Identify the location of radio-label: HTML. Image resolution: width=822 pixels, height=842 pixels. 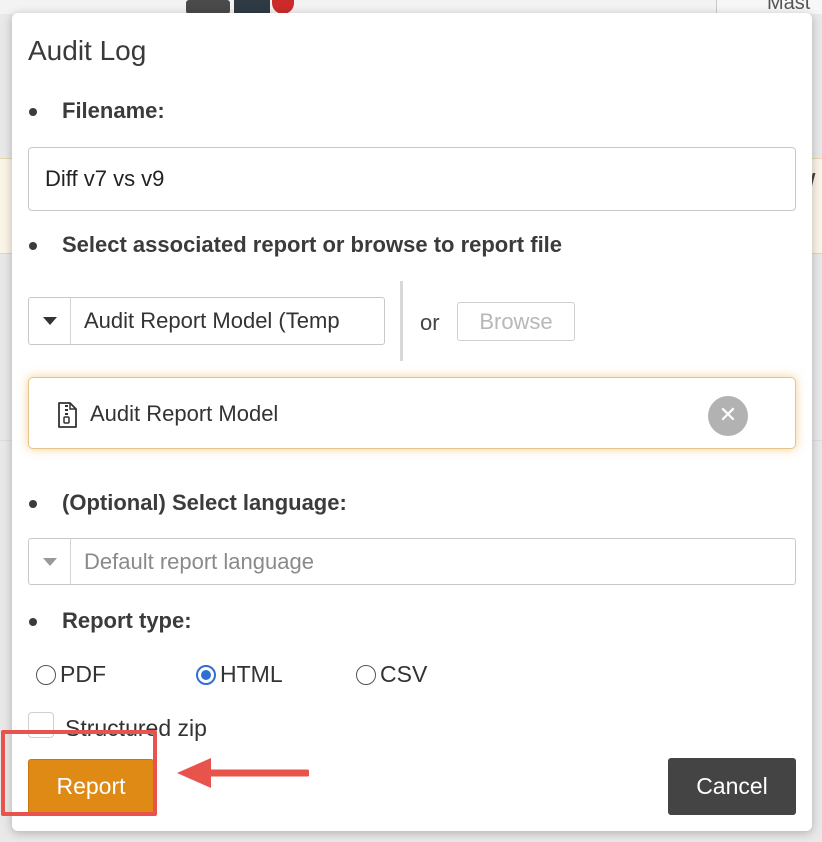
(251, 674).